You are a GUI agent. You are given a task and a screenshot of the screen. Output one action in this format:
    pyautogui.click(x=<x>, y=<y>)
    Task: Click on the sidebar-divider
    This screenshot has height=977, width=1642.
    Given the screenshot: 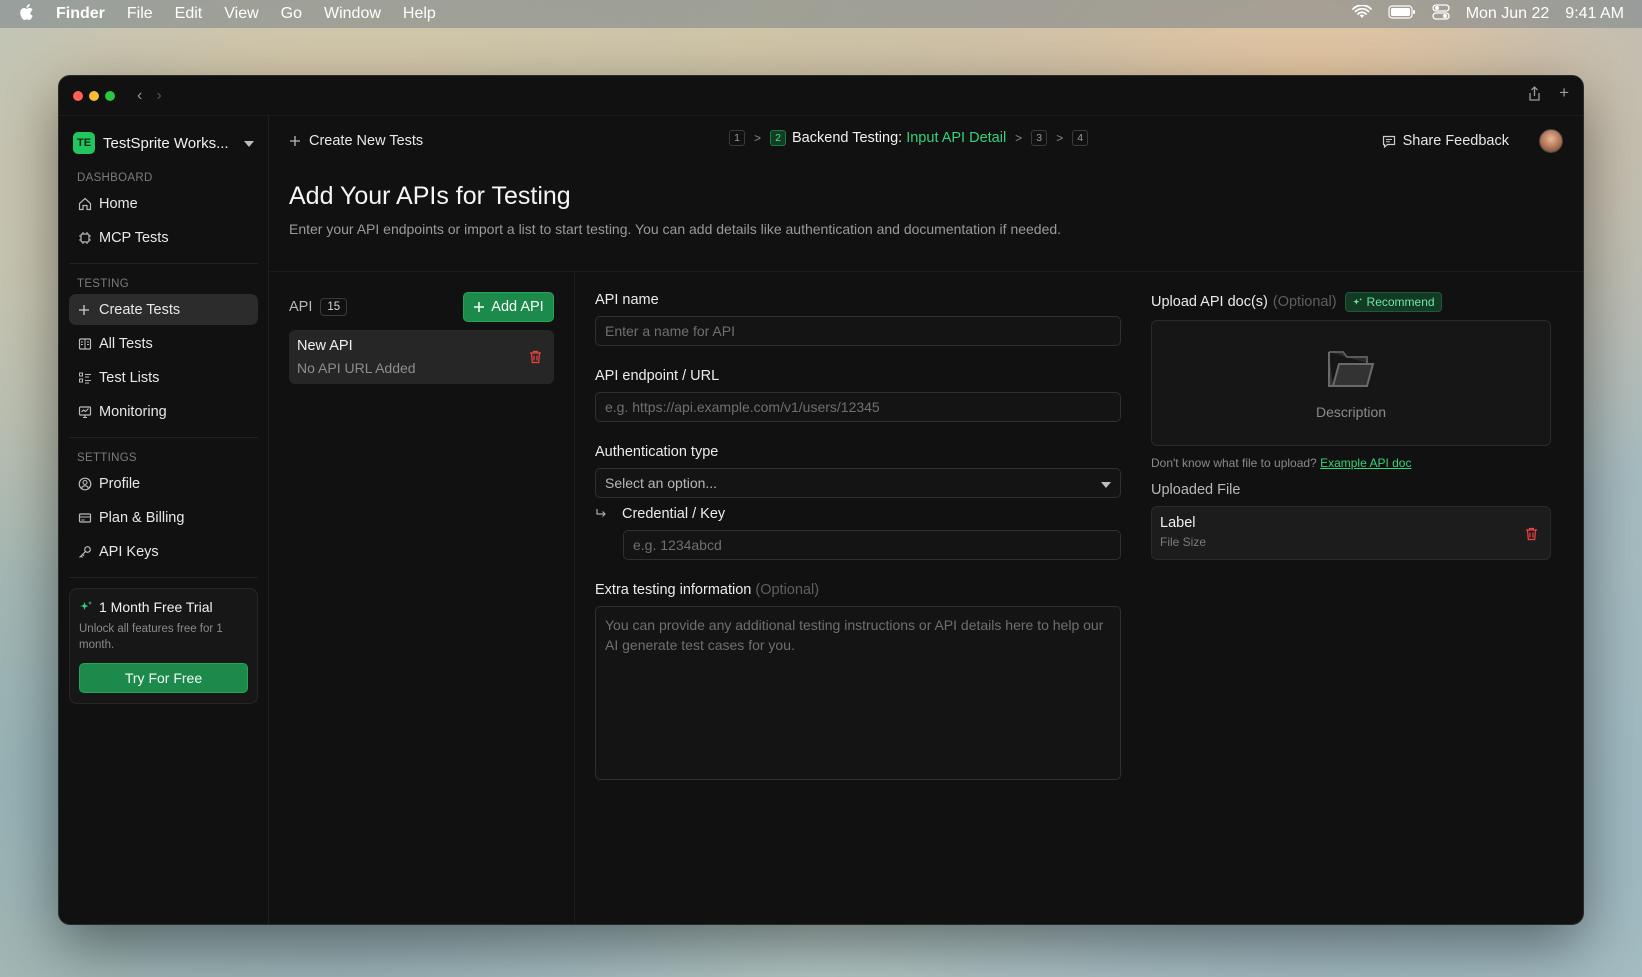 What is the action you would take?
    pyautogui.click(x=163, y=577)
    